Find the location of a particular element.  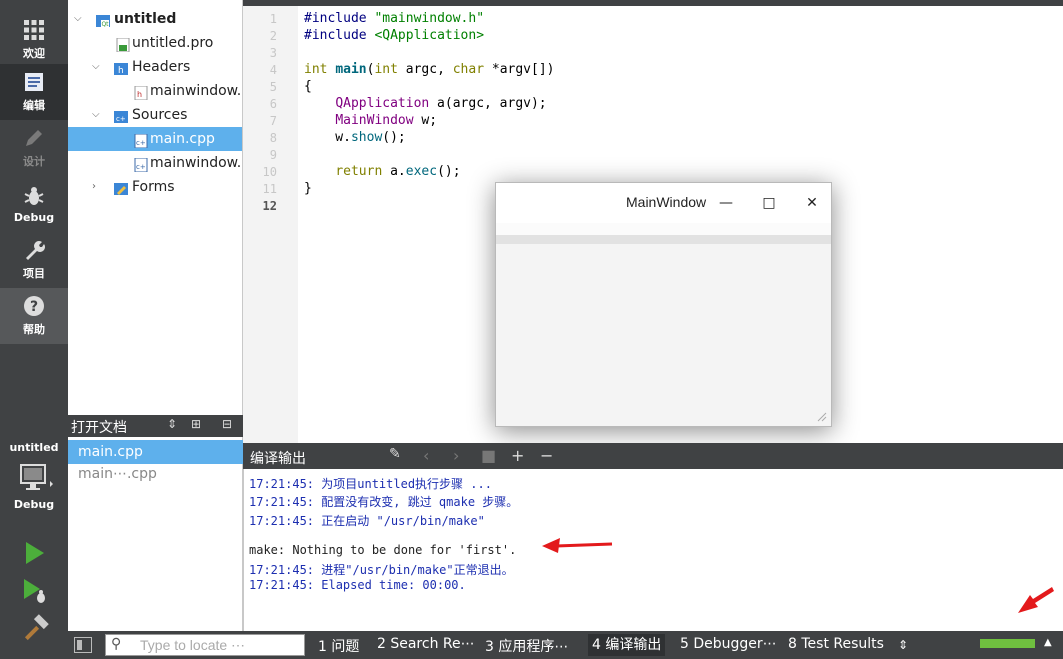

folder-h-icon: h is located at coordinates (121, 68).